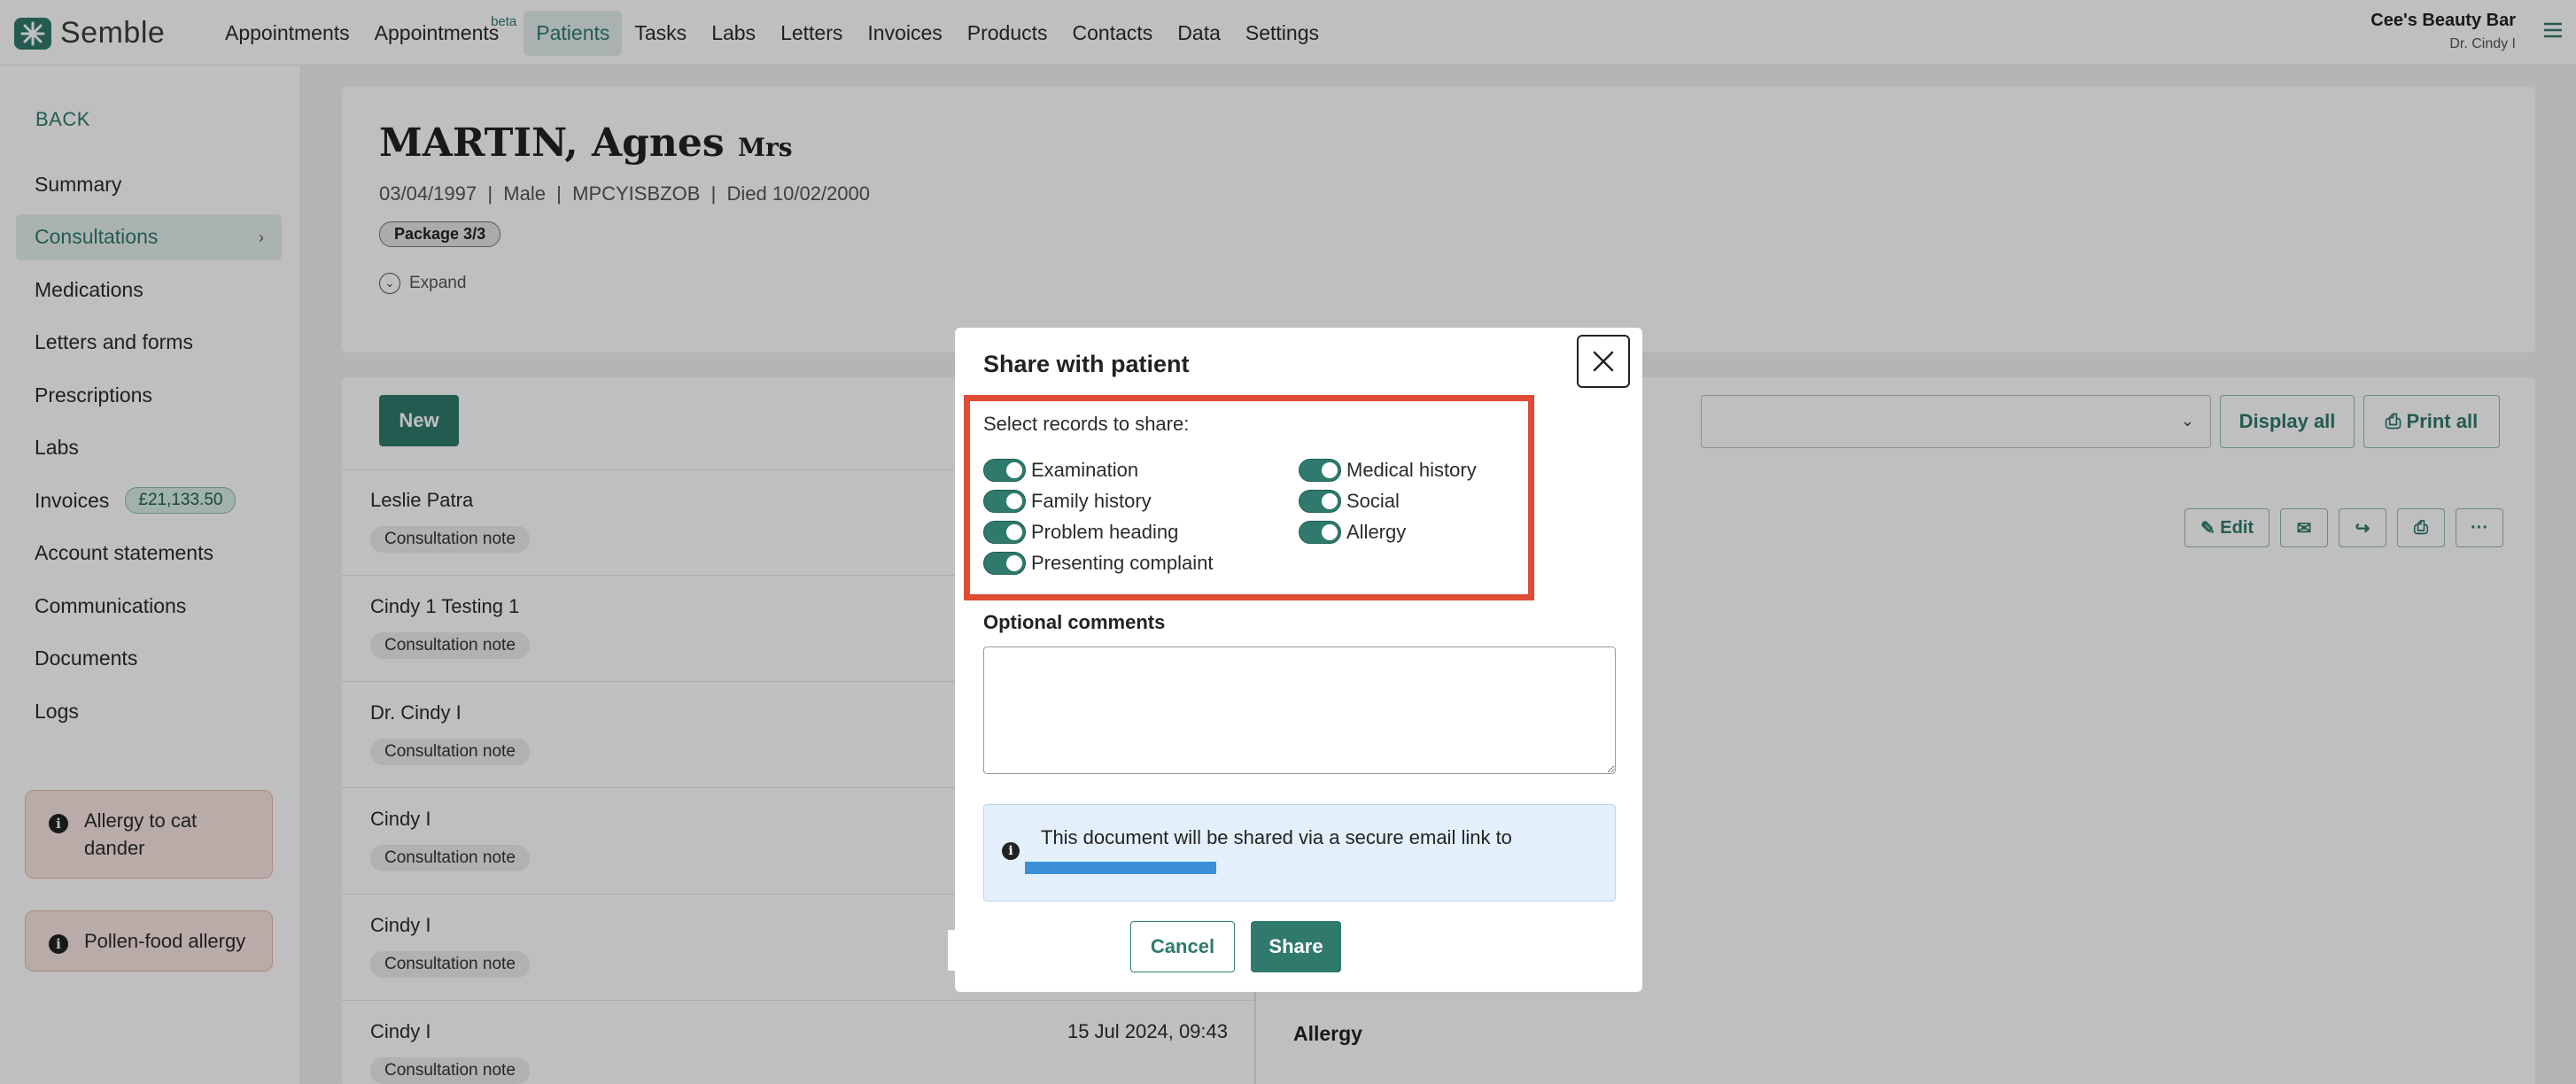 The height and width of the screenshot is (1084, 2576). I want to click on close-icon, so click(1603, 361).